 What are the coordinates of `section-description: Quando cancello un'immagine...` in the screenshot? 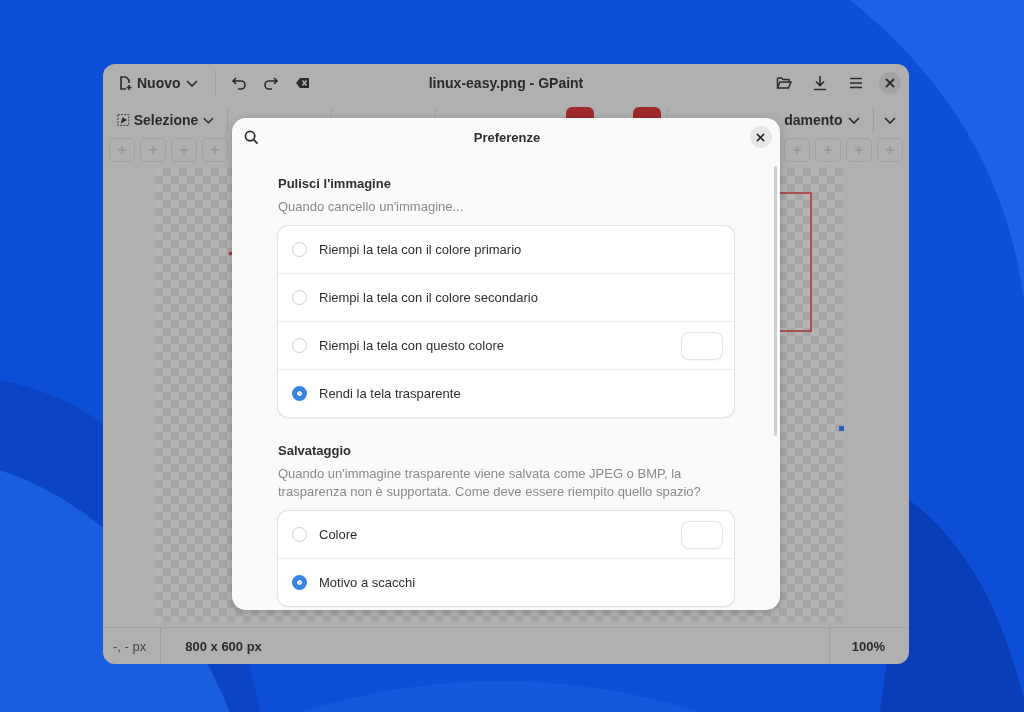 It's located at (371, 207).